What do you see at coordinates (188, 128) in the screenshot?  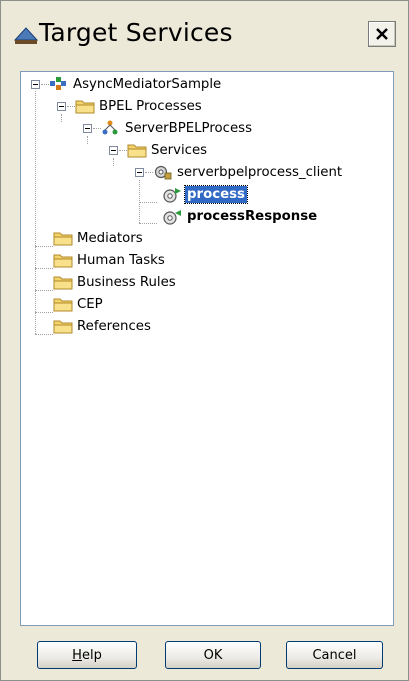 I see `tree-node-server-process: ServerBPELProcess` at bounding box center [188, 128].